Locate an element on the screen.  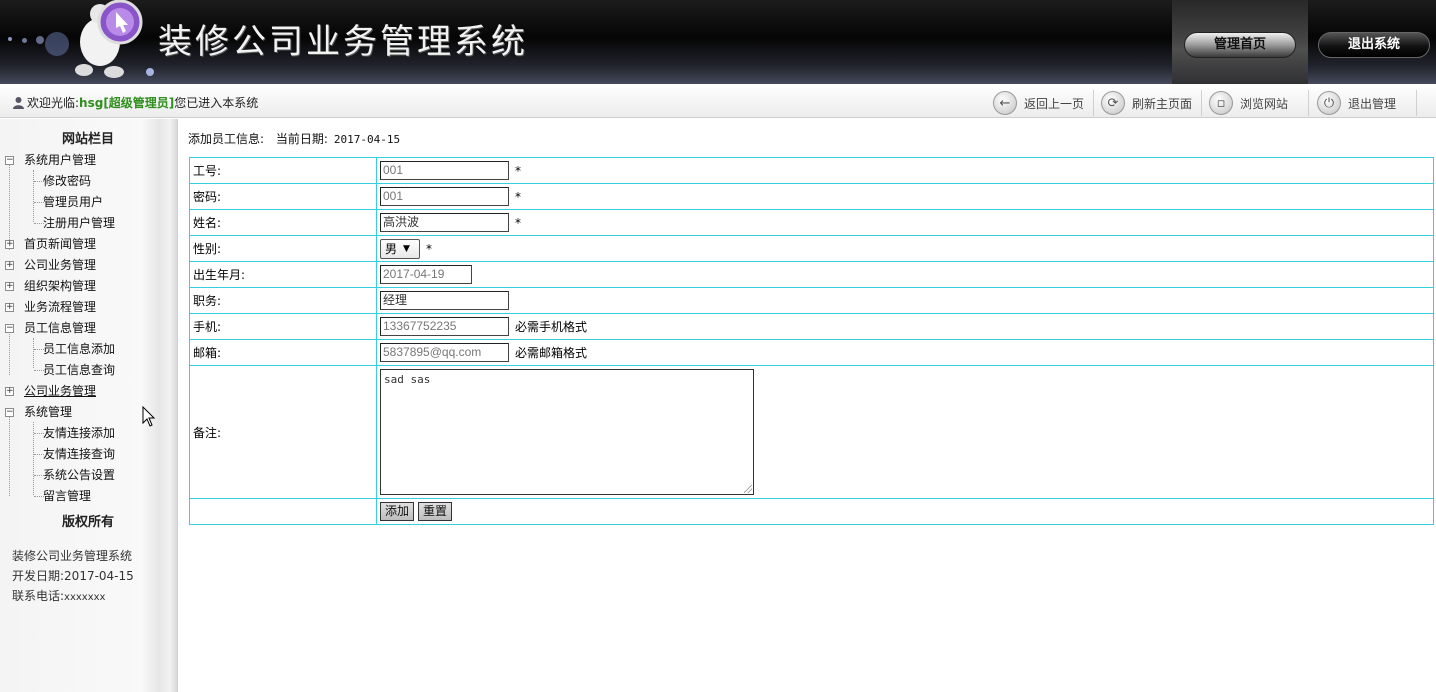
form-row-gender: 性别: 男 ▼ * is located at coordinates (811, 248).